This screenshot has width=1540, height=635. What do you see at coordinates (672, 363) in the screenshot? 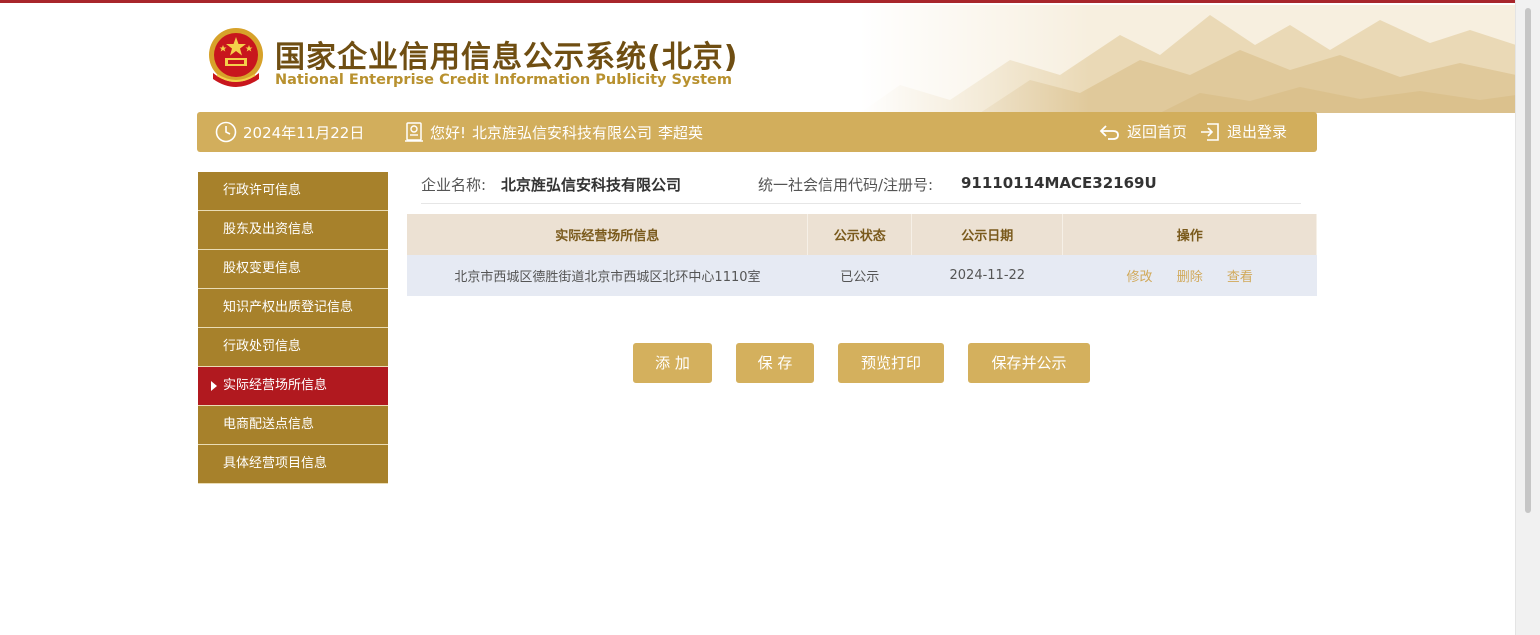
I see `add-button: 添 加` at bounding box center [672, 363].